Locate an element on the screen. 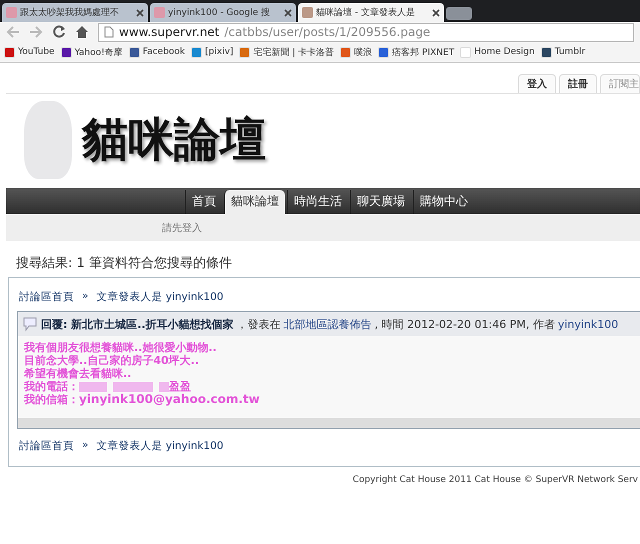 The height and width of the screenshot is (544, 640). speech-bubble-icon is located at coordinates (30, 324).